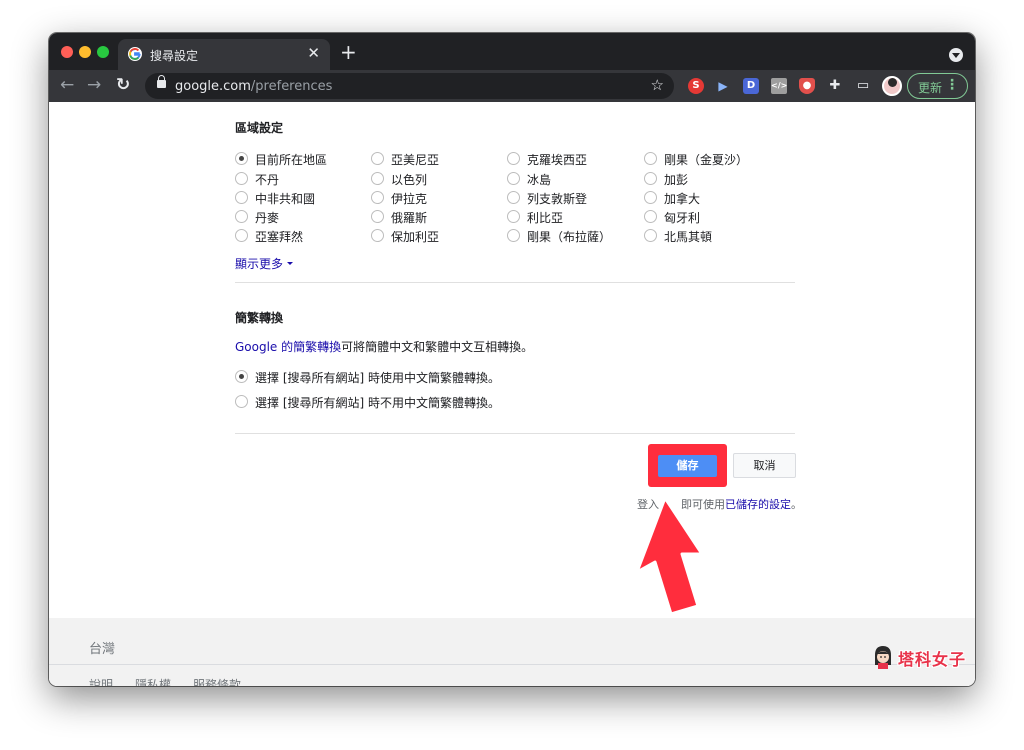 The image size is (1024, 750). What do you see at coordinates (348, 52) in the screenshot?
I see `new-tab-icon: +` at bounding box center [348, 52].